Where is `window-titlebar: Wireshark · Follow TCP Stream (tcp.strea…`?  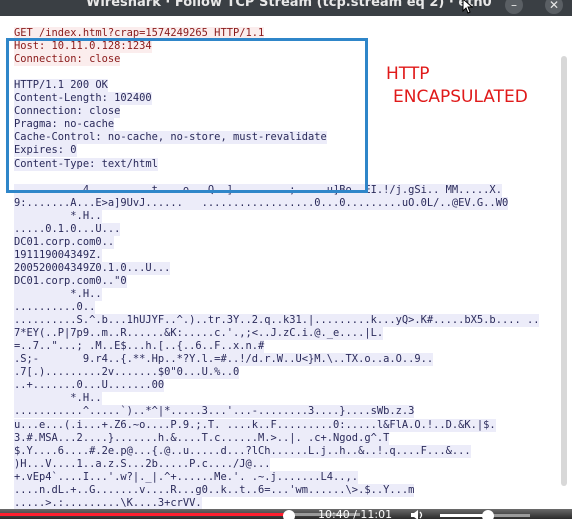 window-titlebar: Wireshark · Follow TCP Stream (tcp.strea… is located at coordinates (286, 8).